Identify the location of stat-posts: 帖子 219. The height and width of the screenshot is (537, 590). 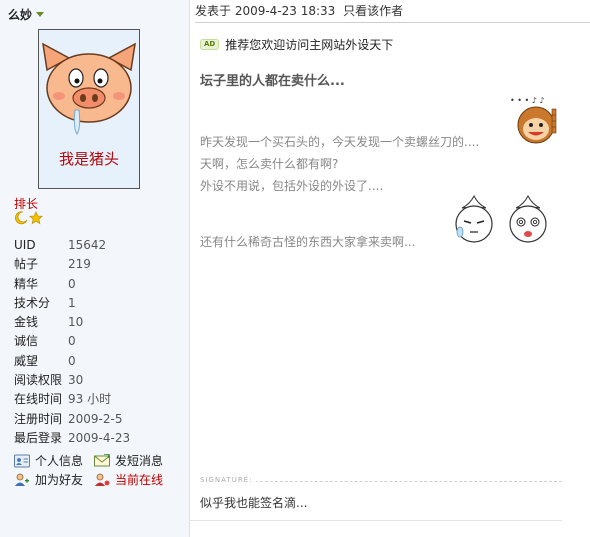
(72, 264).